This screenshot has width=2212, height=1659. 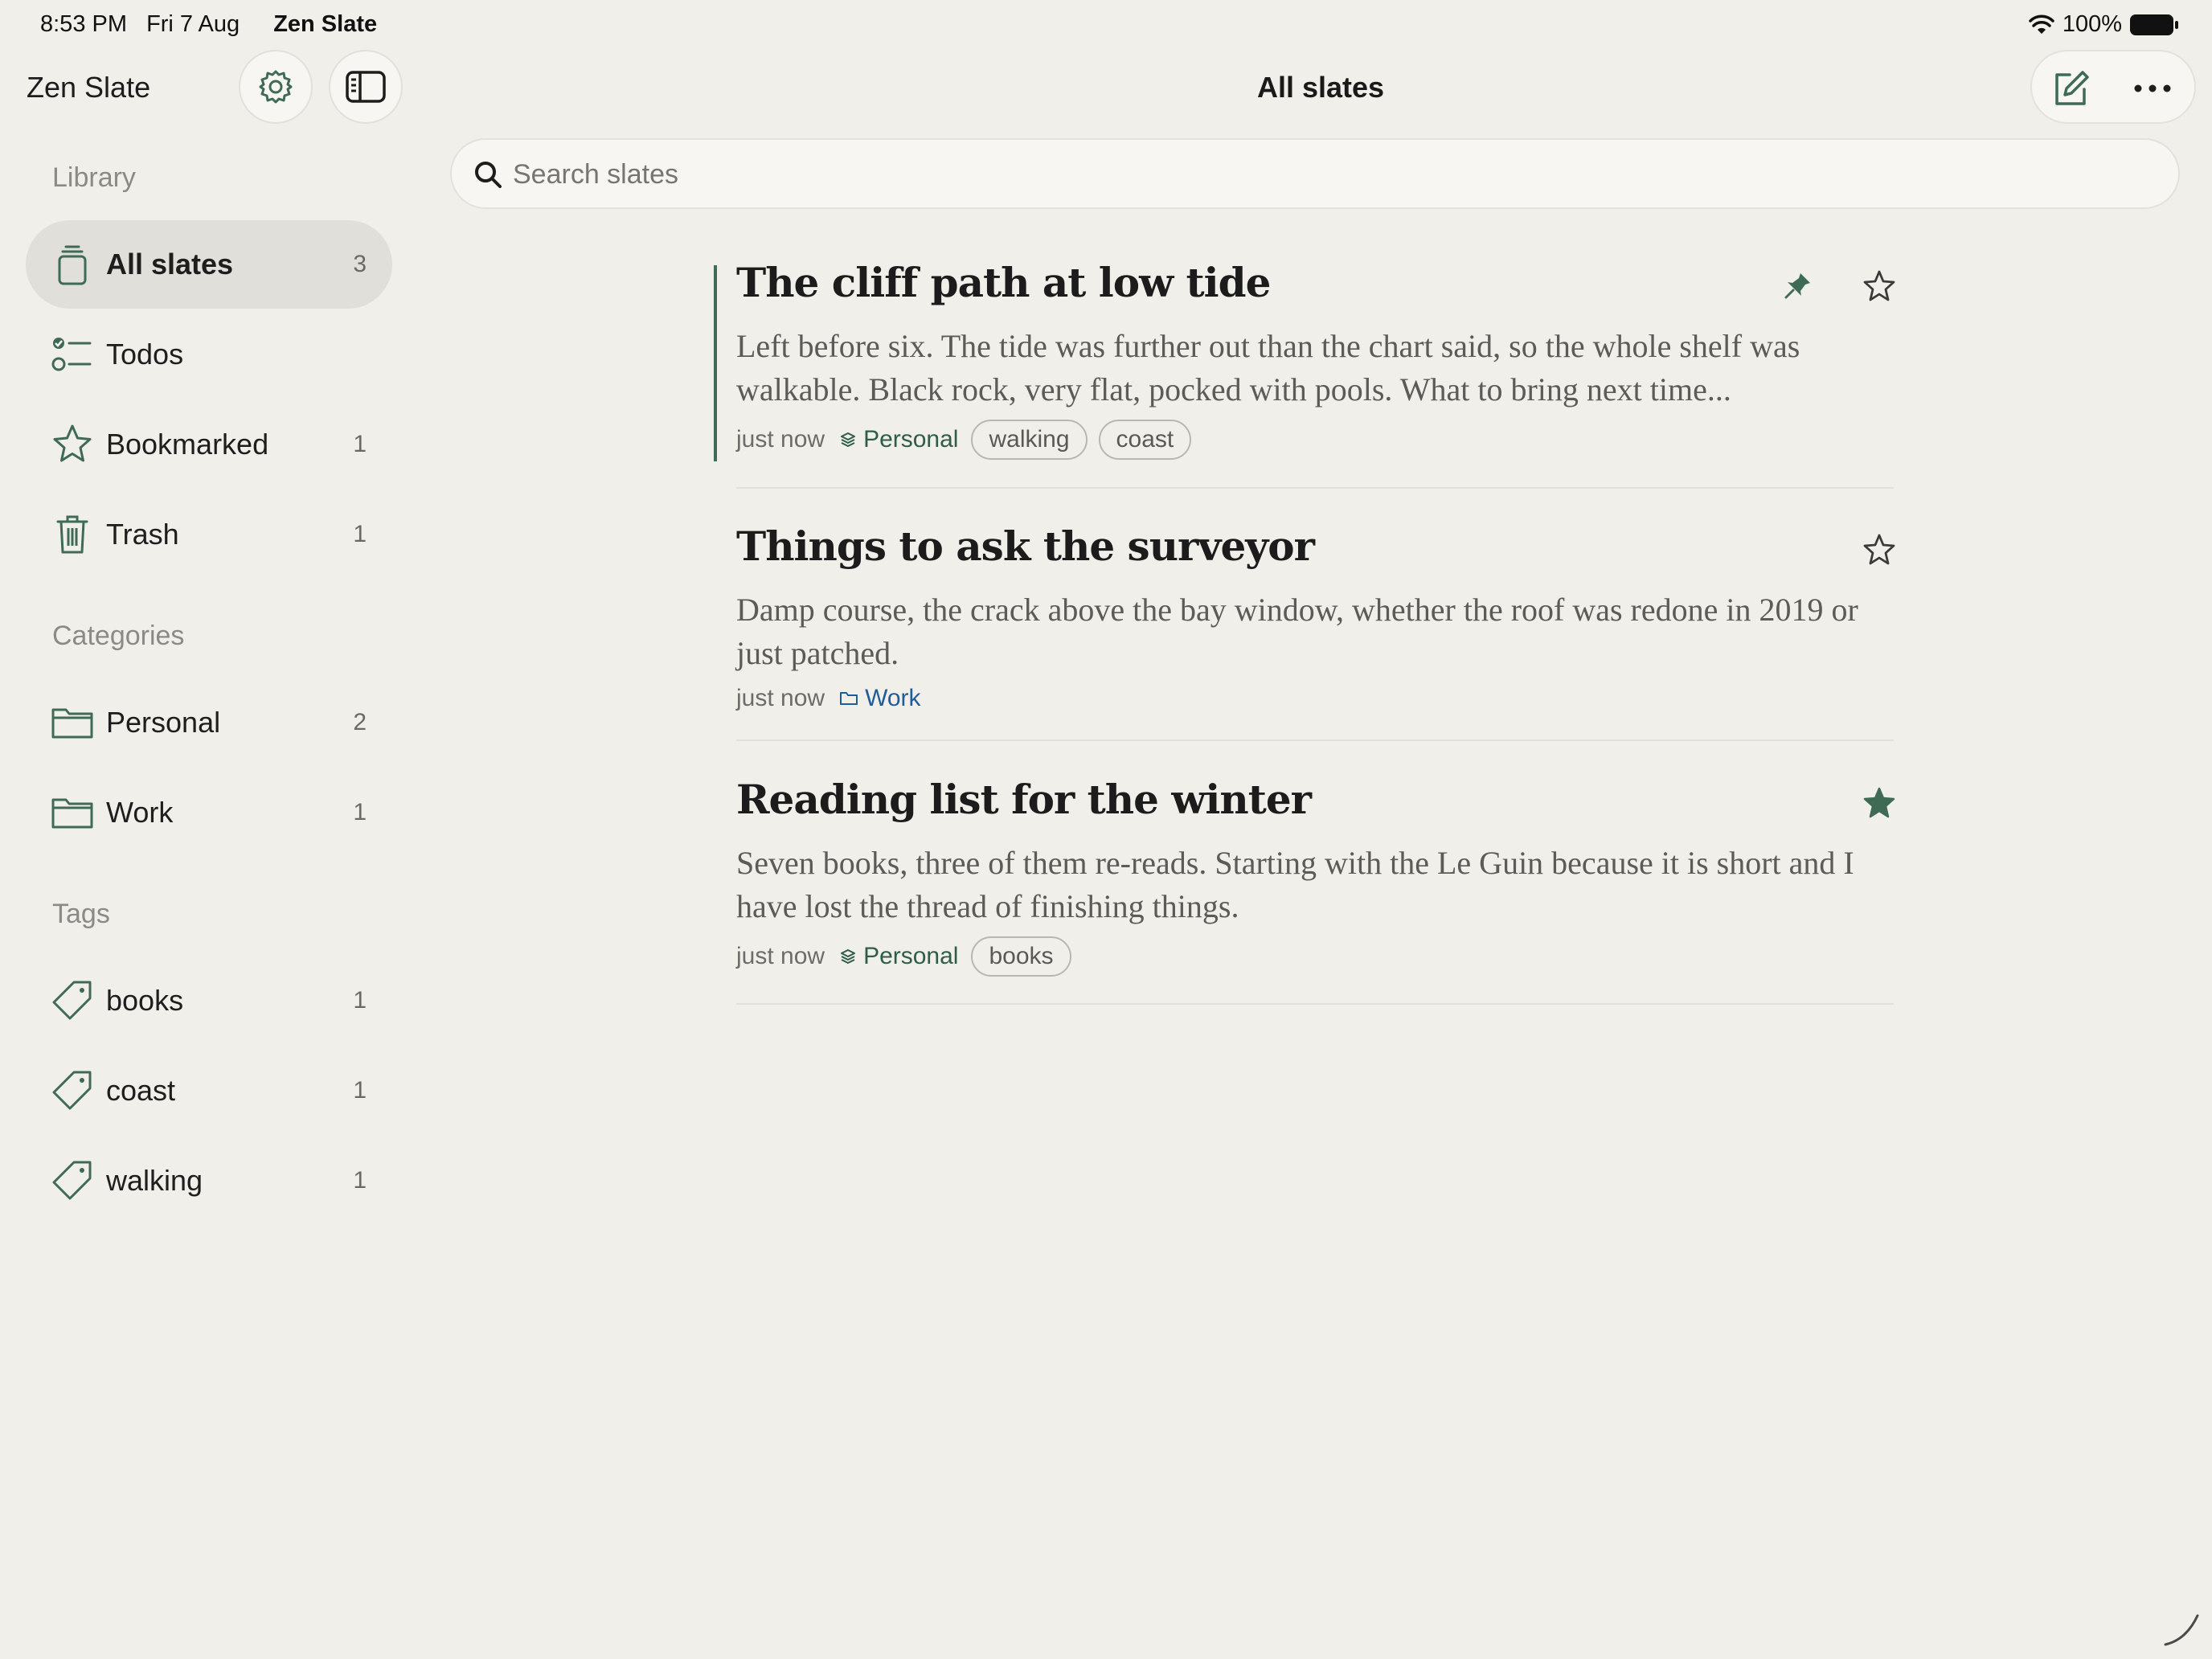 I want to click on trash-icon, so click(x=72, y=534).